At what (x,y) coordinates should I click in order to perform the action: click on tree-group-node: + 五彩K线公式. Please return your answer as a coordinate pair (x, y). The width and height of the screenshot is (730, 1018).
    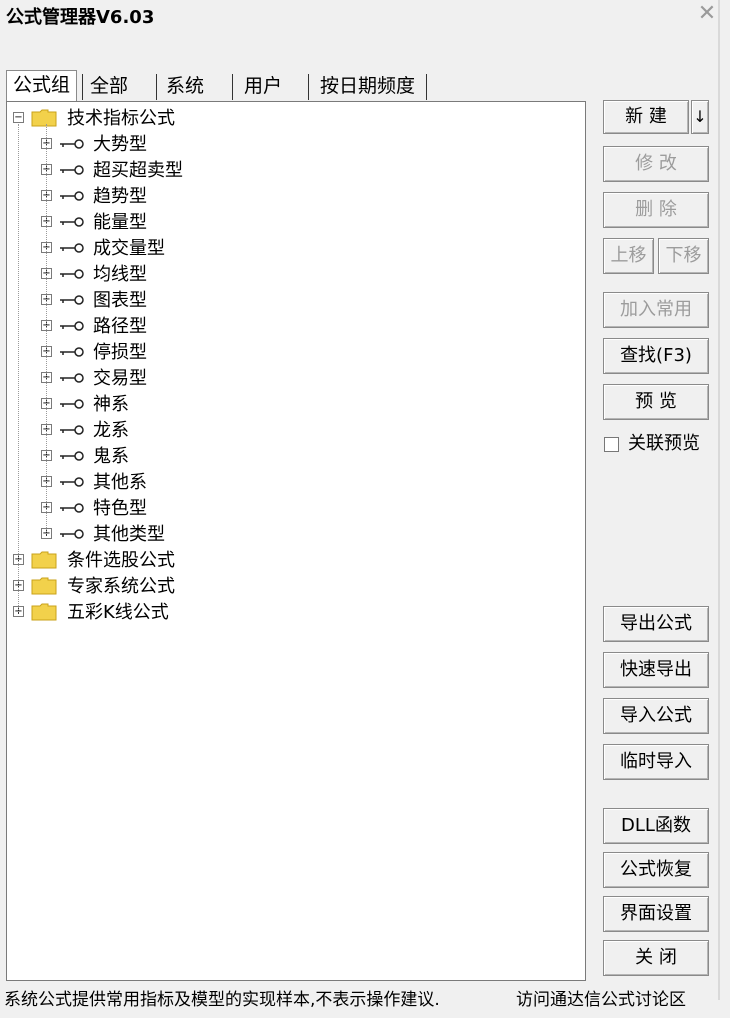
    Looking at the image, I should click on (287, 613).